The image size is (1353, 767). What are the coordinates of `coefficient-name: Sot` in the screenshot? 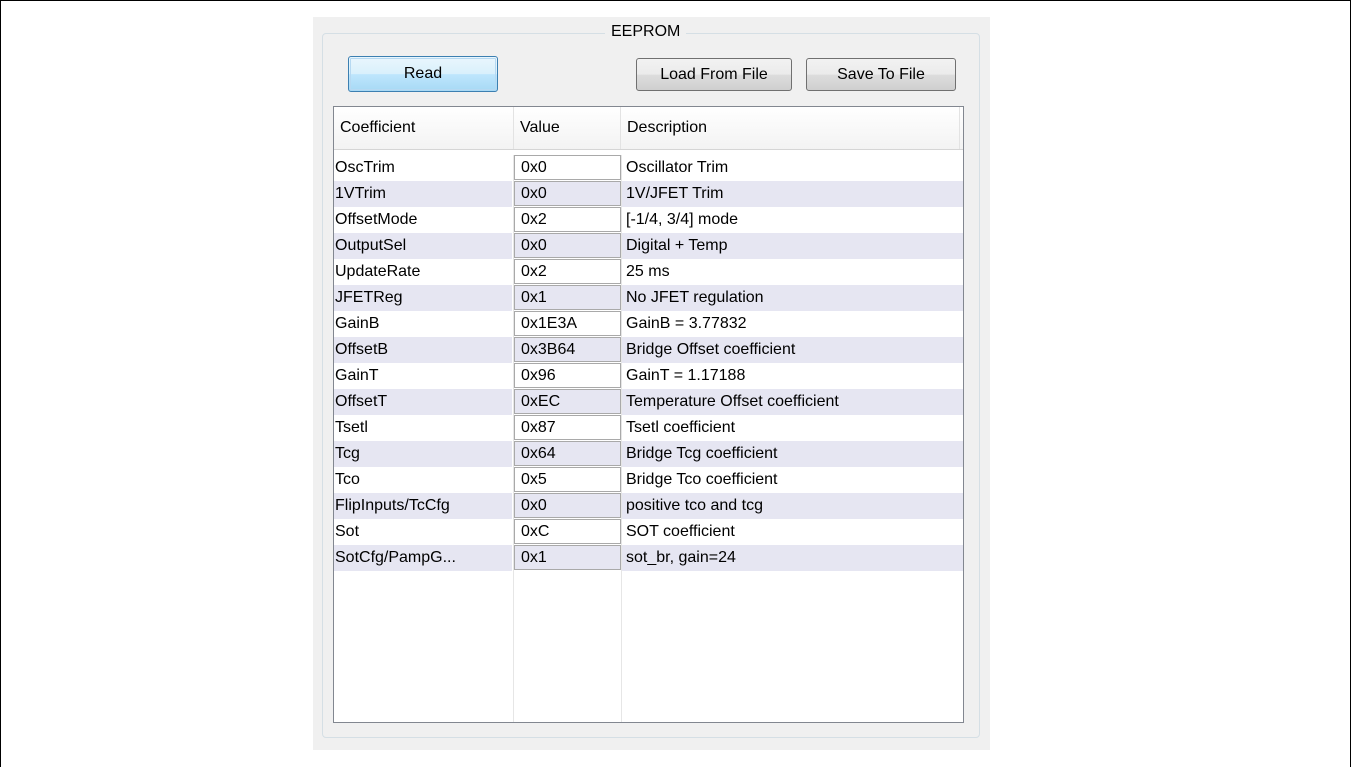 It's located at (347, 531).